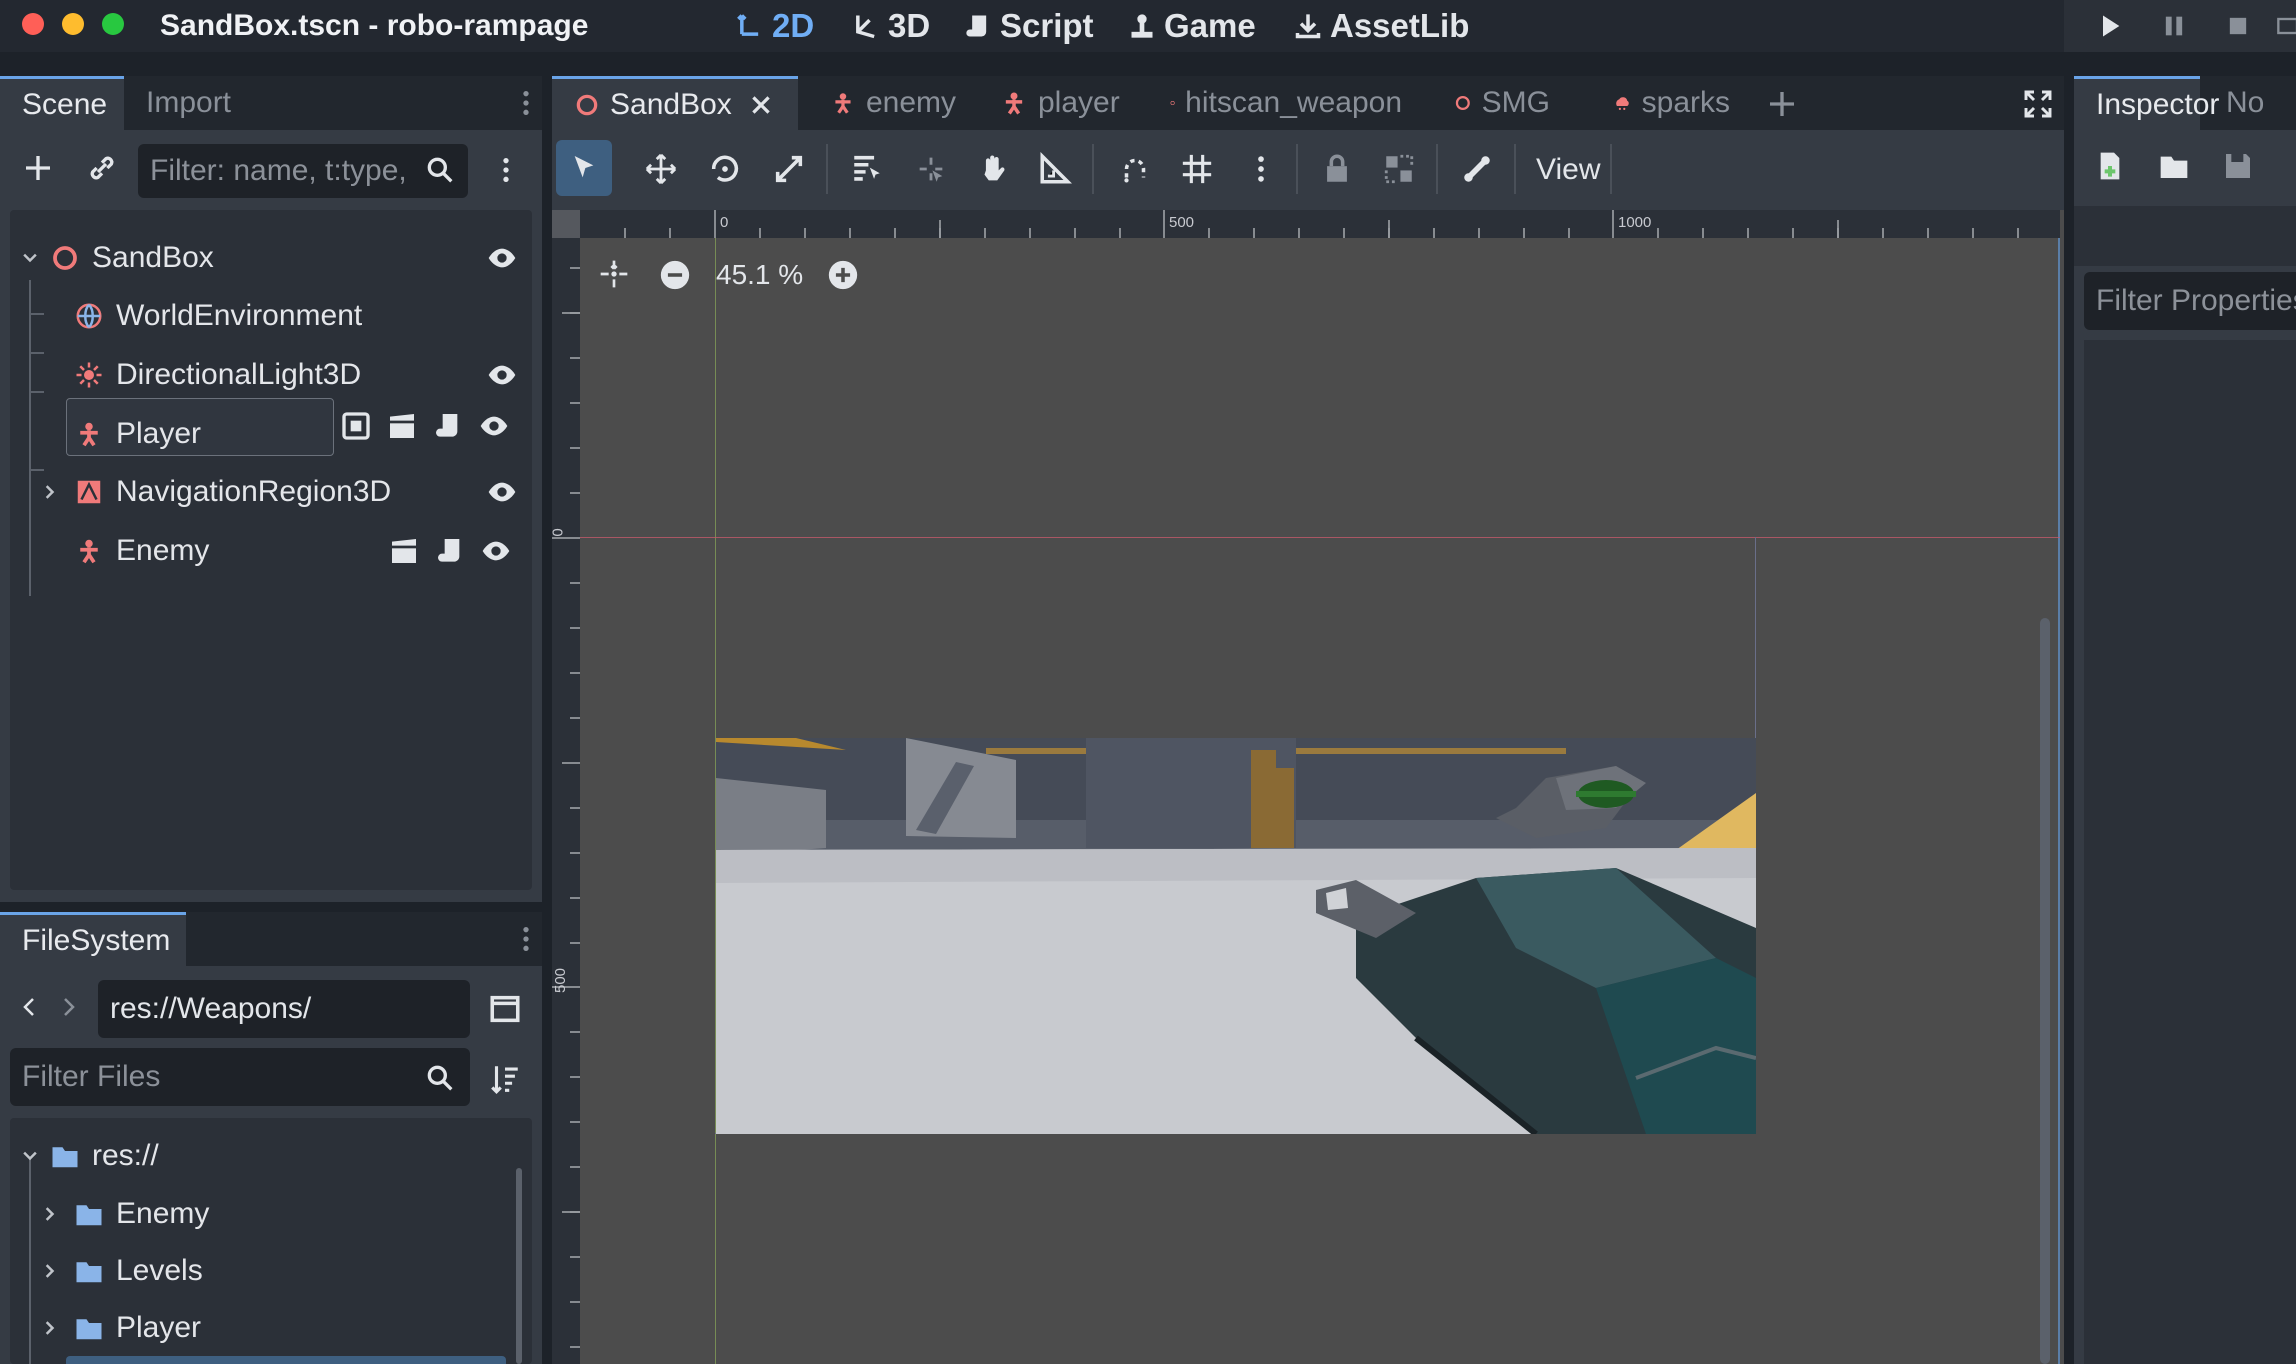  What do you see at coordinates (993, 169) in the screenshot?
I see `pan-hand-icon` at bounding box center [993, 169].